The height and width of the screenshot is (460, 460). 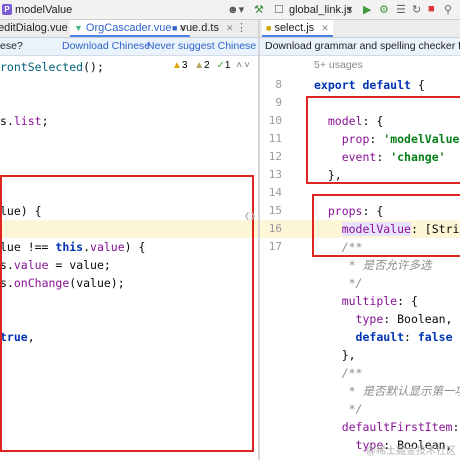 What do you see at coordinates (275, 210) in the screenshot?
I see `line-number: 15` at bounding box center [275, 210].